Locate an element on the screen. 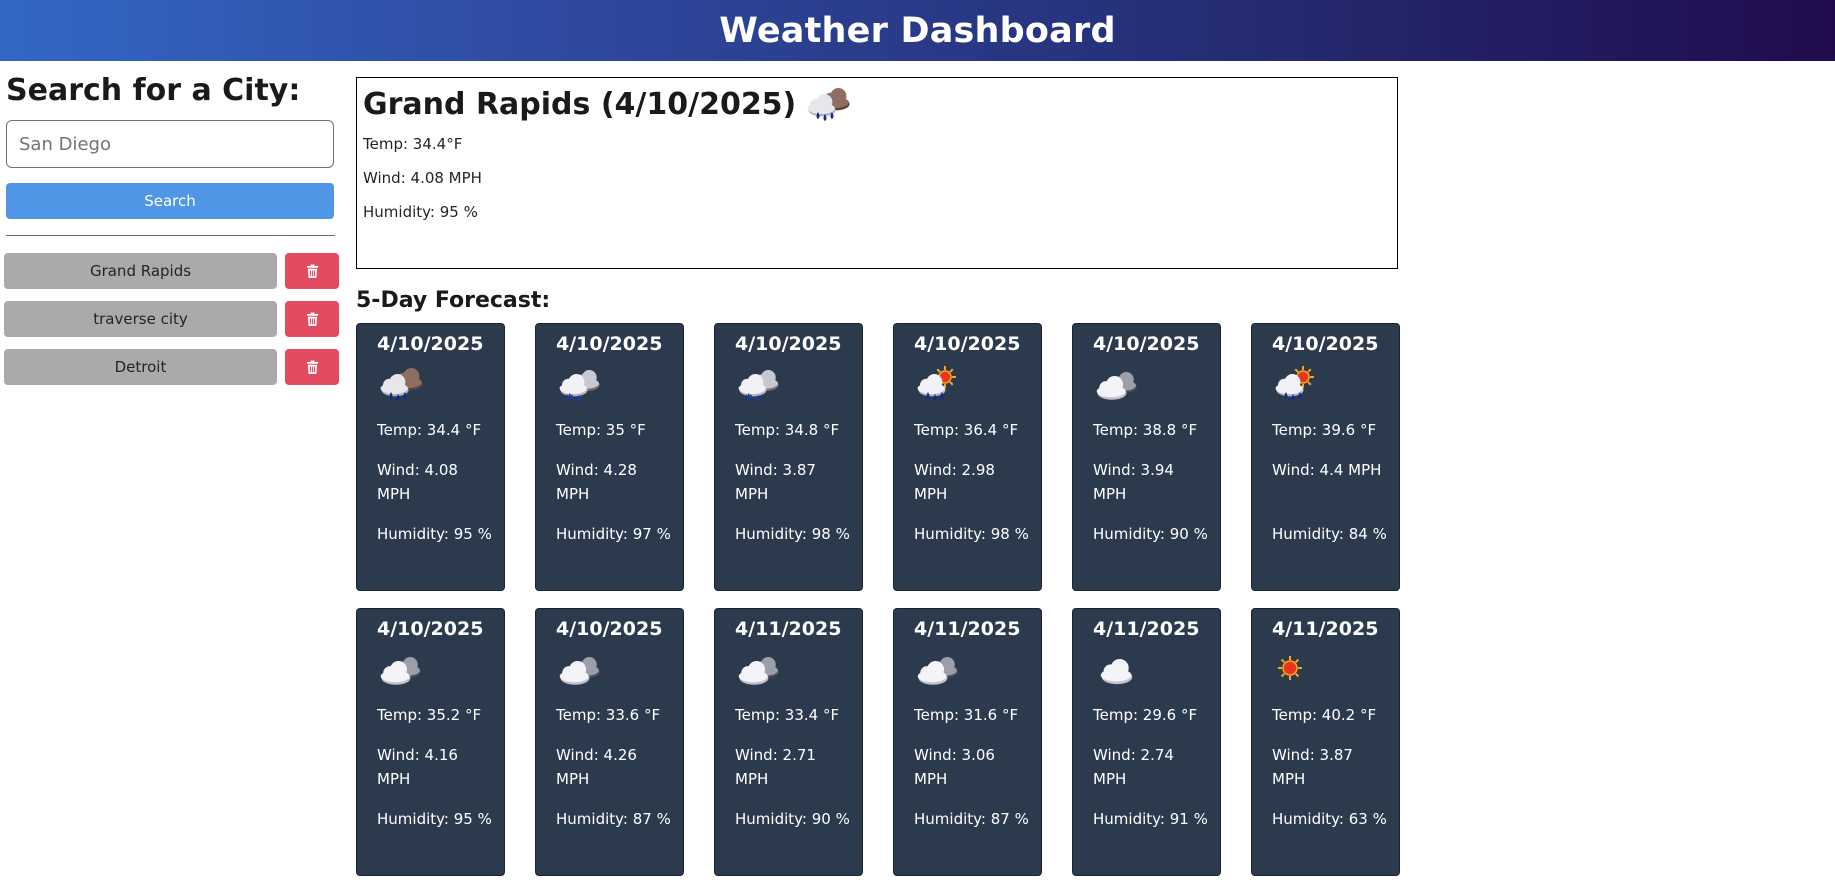  current-humidity: Humidity: 95 % is located at coordinates (420, 212).